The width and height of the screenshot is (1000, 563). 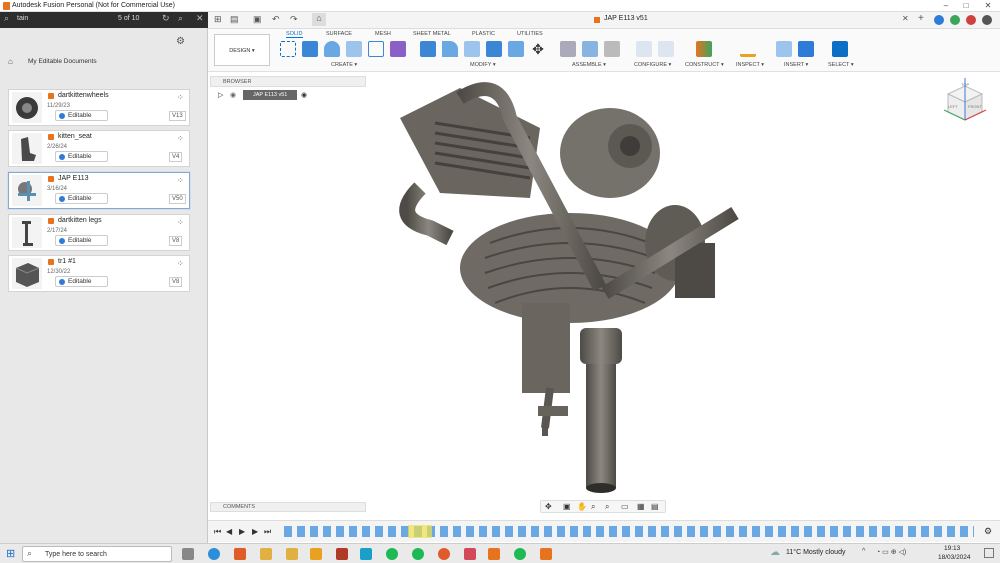 I want to click on apps-grid-icon: ⊞, so click(x=218, y=19).